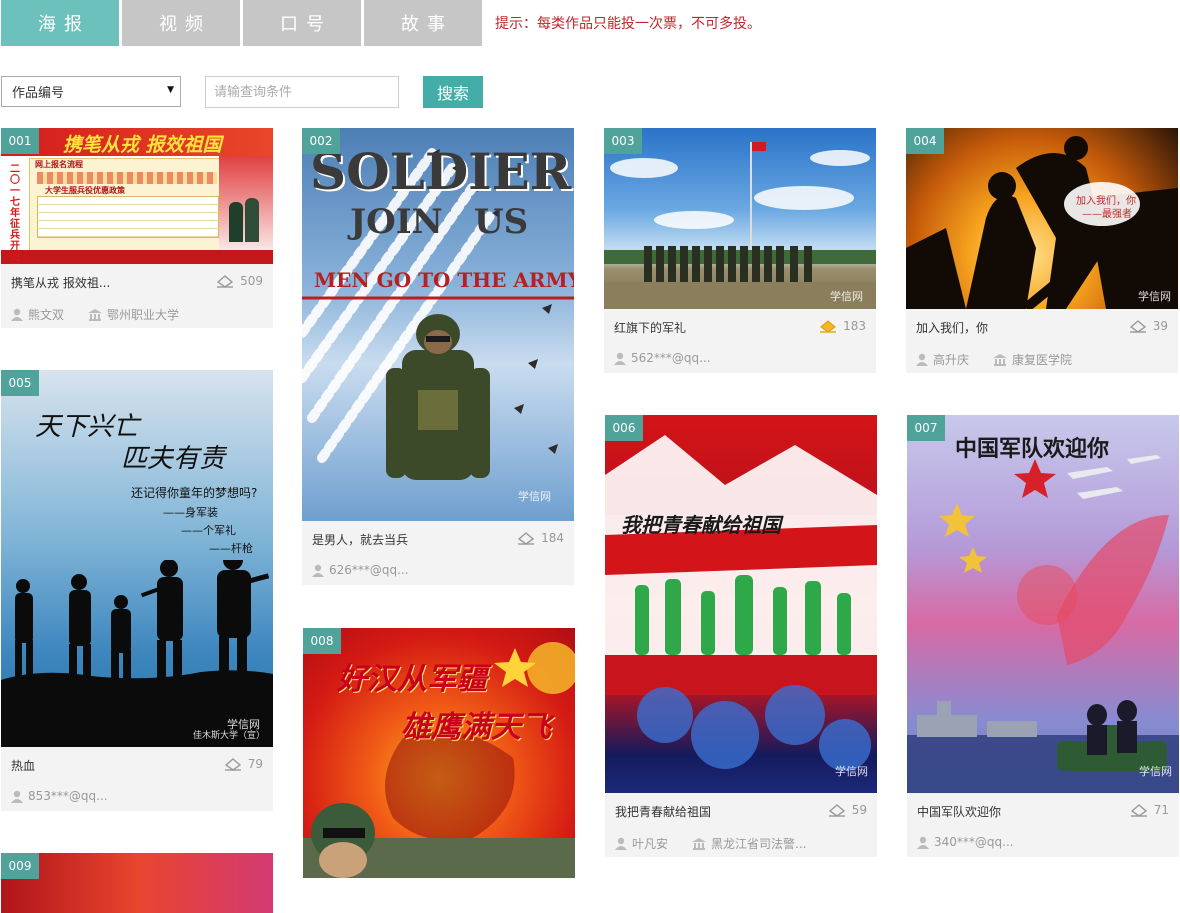  What do you see at coordinates (20, 141) in the screenshot?
I see `work-number-badge: 001` at bounding box center [20, 141].